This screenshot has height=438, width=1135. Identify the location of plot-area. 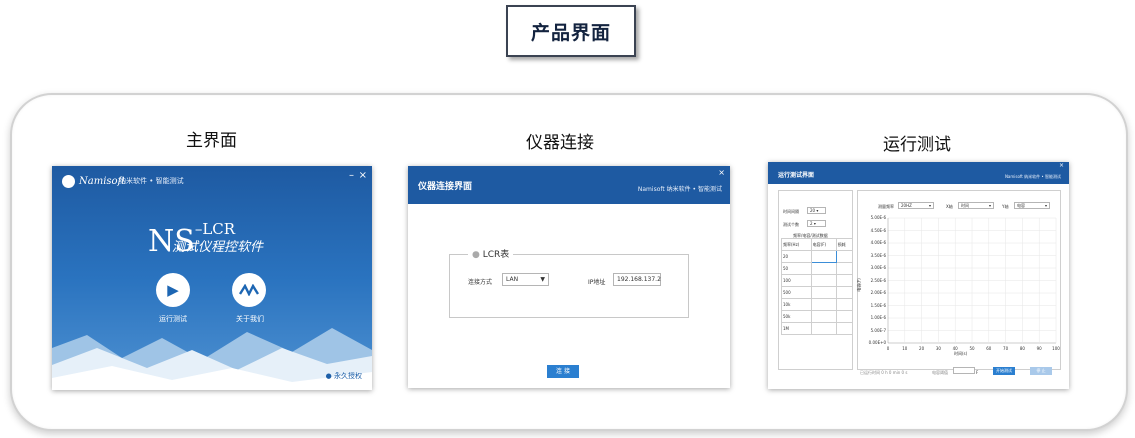
(972, 280).